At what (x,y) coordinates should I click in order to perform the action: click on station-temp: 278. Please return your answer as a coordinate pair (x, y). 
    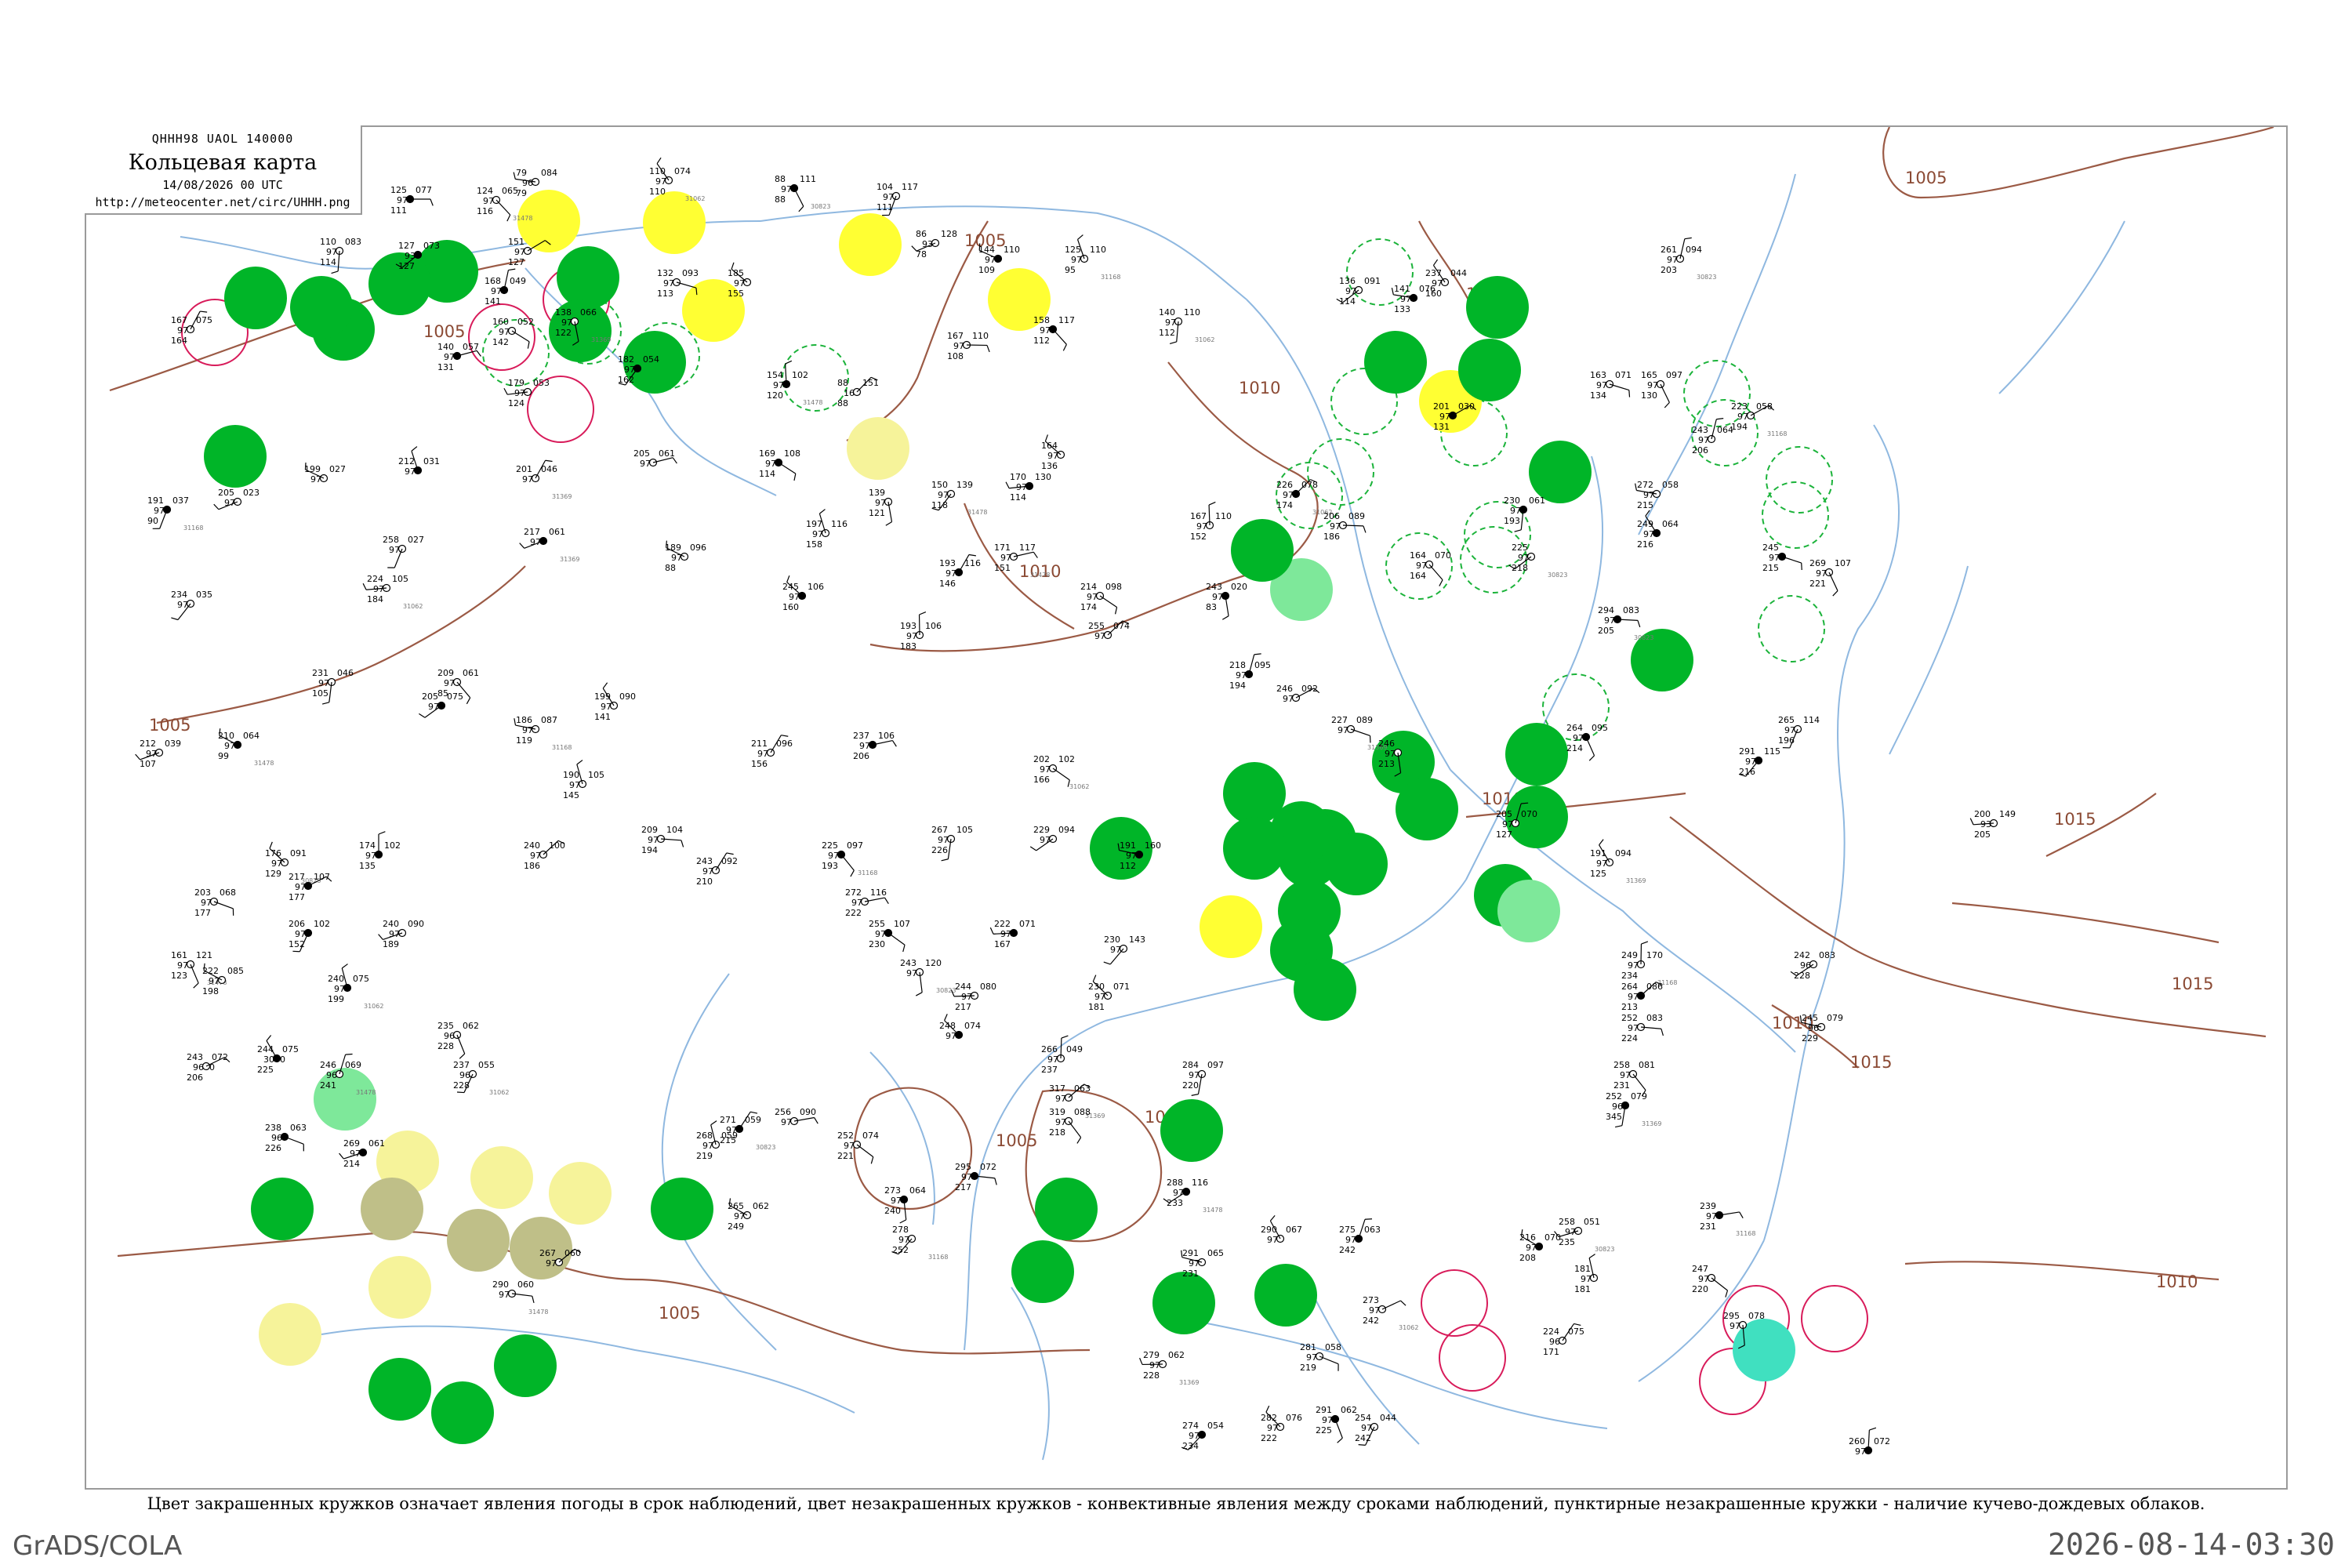
    Looking at the image, I should click on (900, 1230).